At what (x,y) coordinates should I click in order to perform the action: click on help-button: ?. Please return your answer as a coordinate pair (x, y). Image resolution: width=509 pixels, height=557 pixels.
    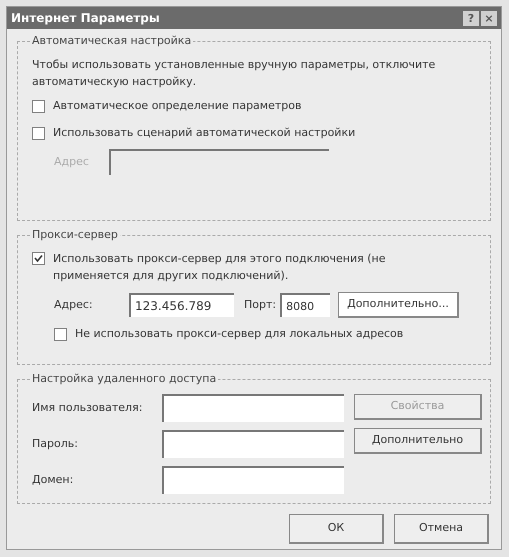
    Looking at the image, I should click on (471, 18).